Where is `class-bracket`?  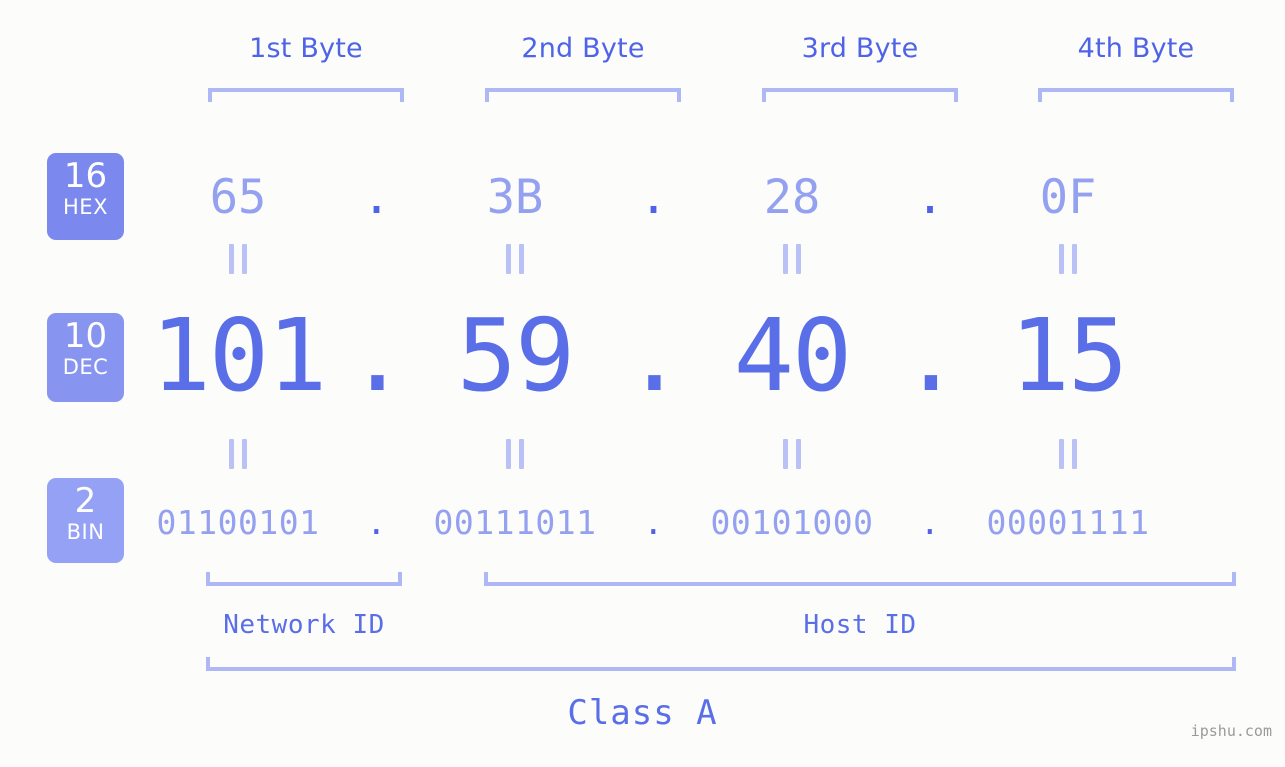 class-bracket is located at coordinates (721, 664).